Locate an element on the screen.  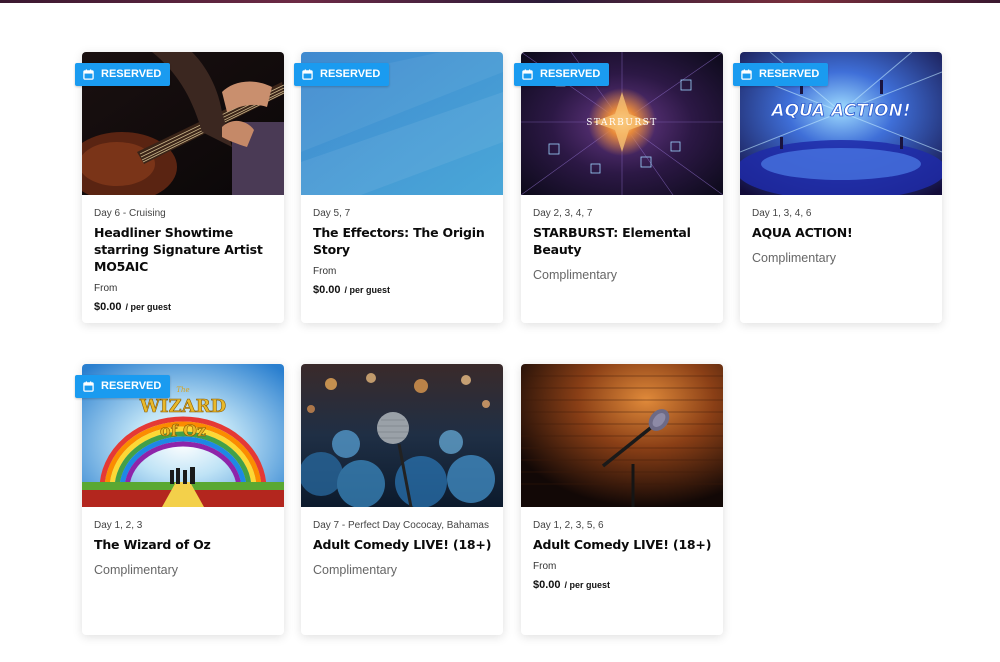
event-days: Day 1, 2, 3, 5, 6 is located at coordinates (568, 525).